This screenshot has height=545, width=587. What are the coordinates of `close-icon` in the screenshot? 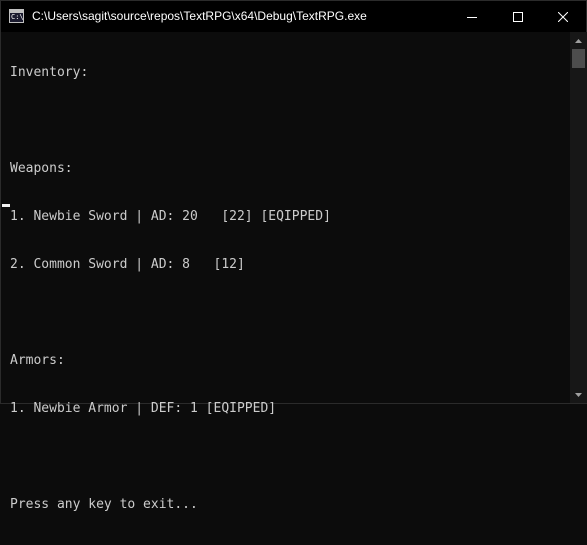 It's located at (563, 16).